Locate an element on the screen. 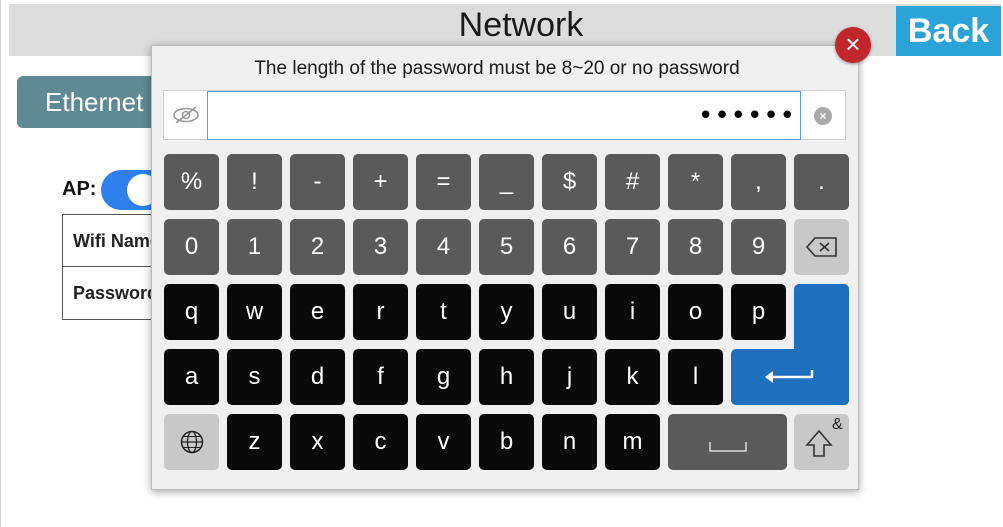 This screenshot has width=1003, height=527. key-digit: 3 is located at coordinates (380, 247).